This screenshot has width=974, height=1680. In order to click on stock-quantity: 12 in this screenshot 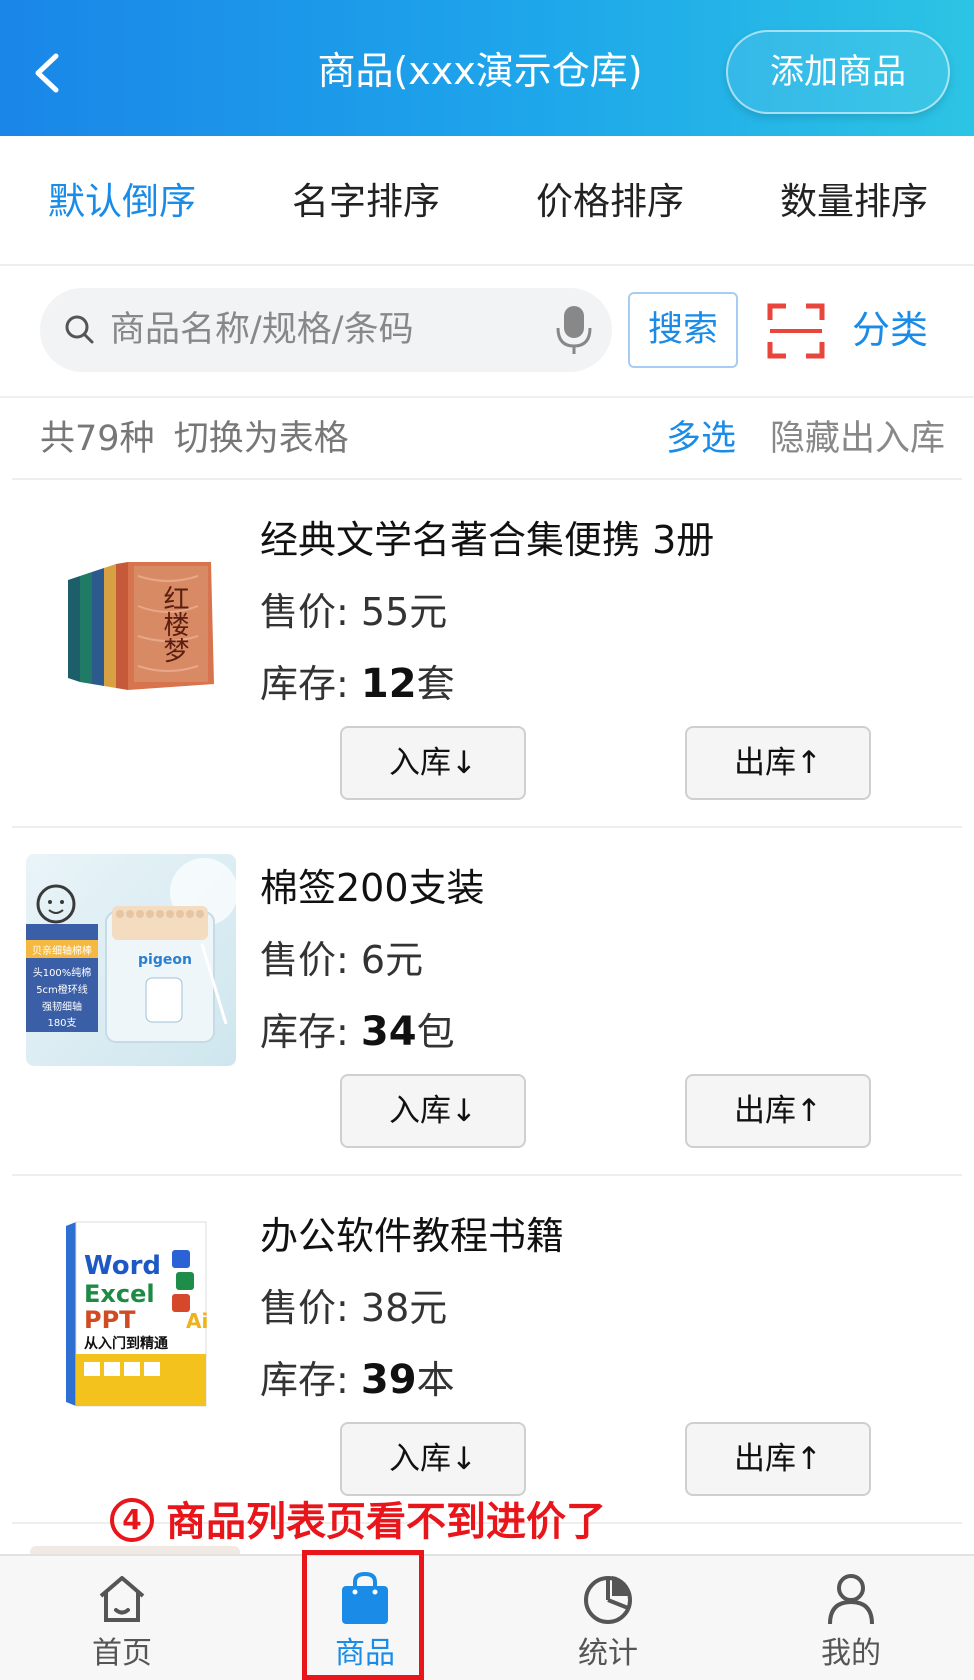, I will do `click(388, 684)`.